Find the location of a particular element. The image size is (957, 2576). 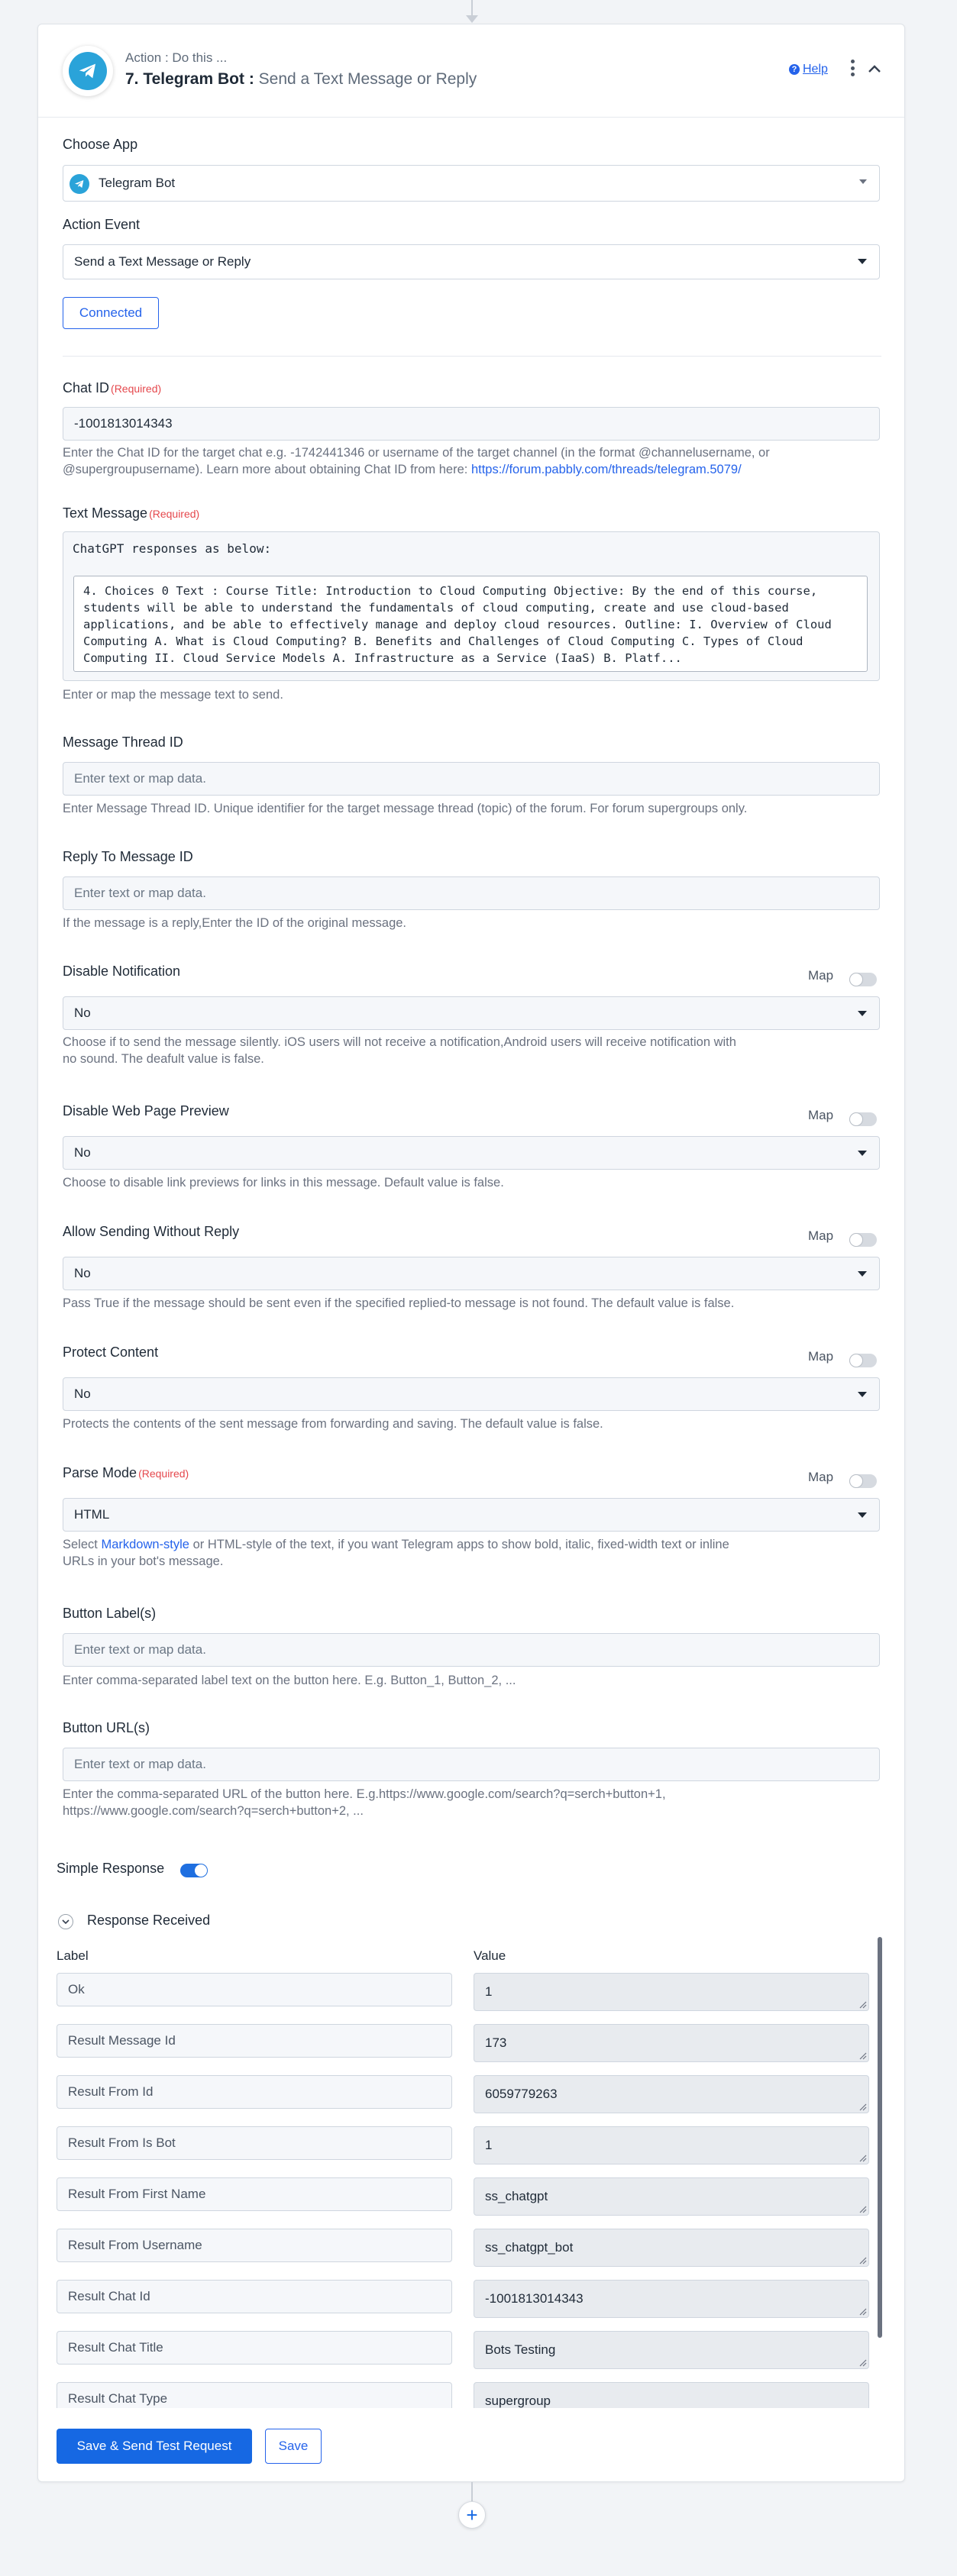

button-labels-label: Button Label(s) is located at coordinates (110, 1613).